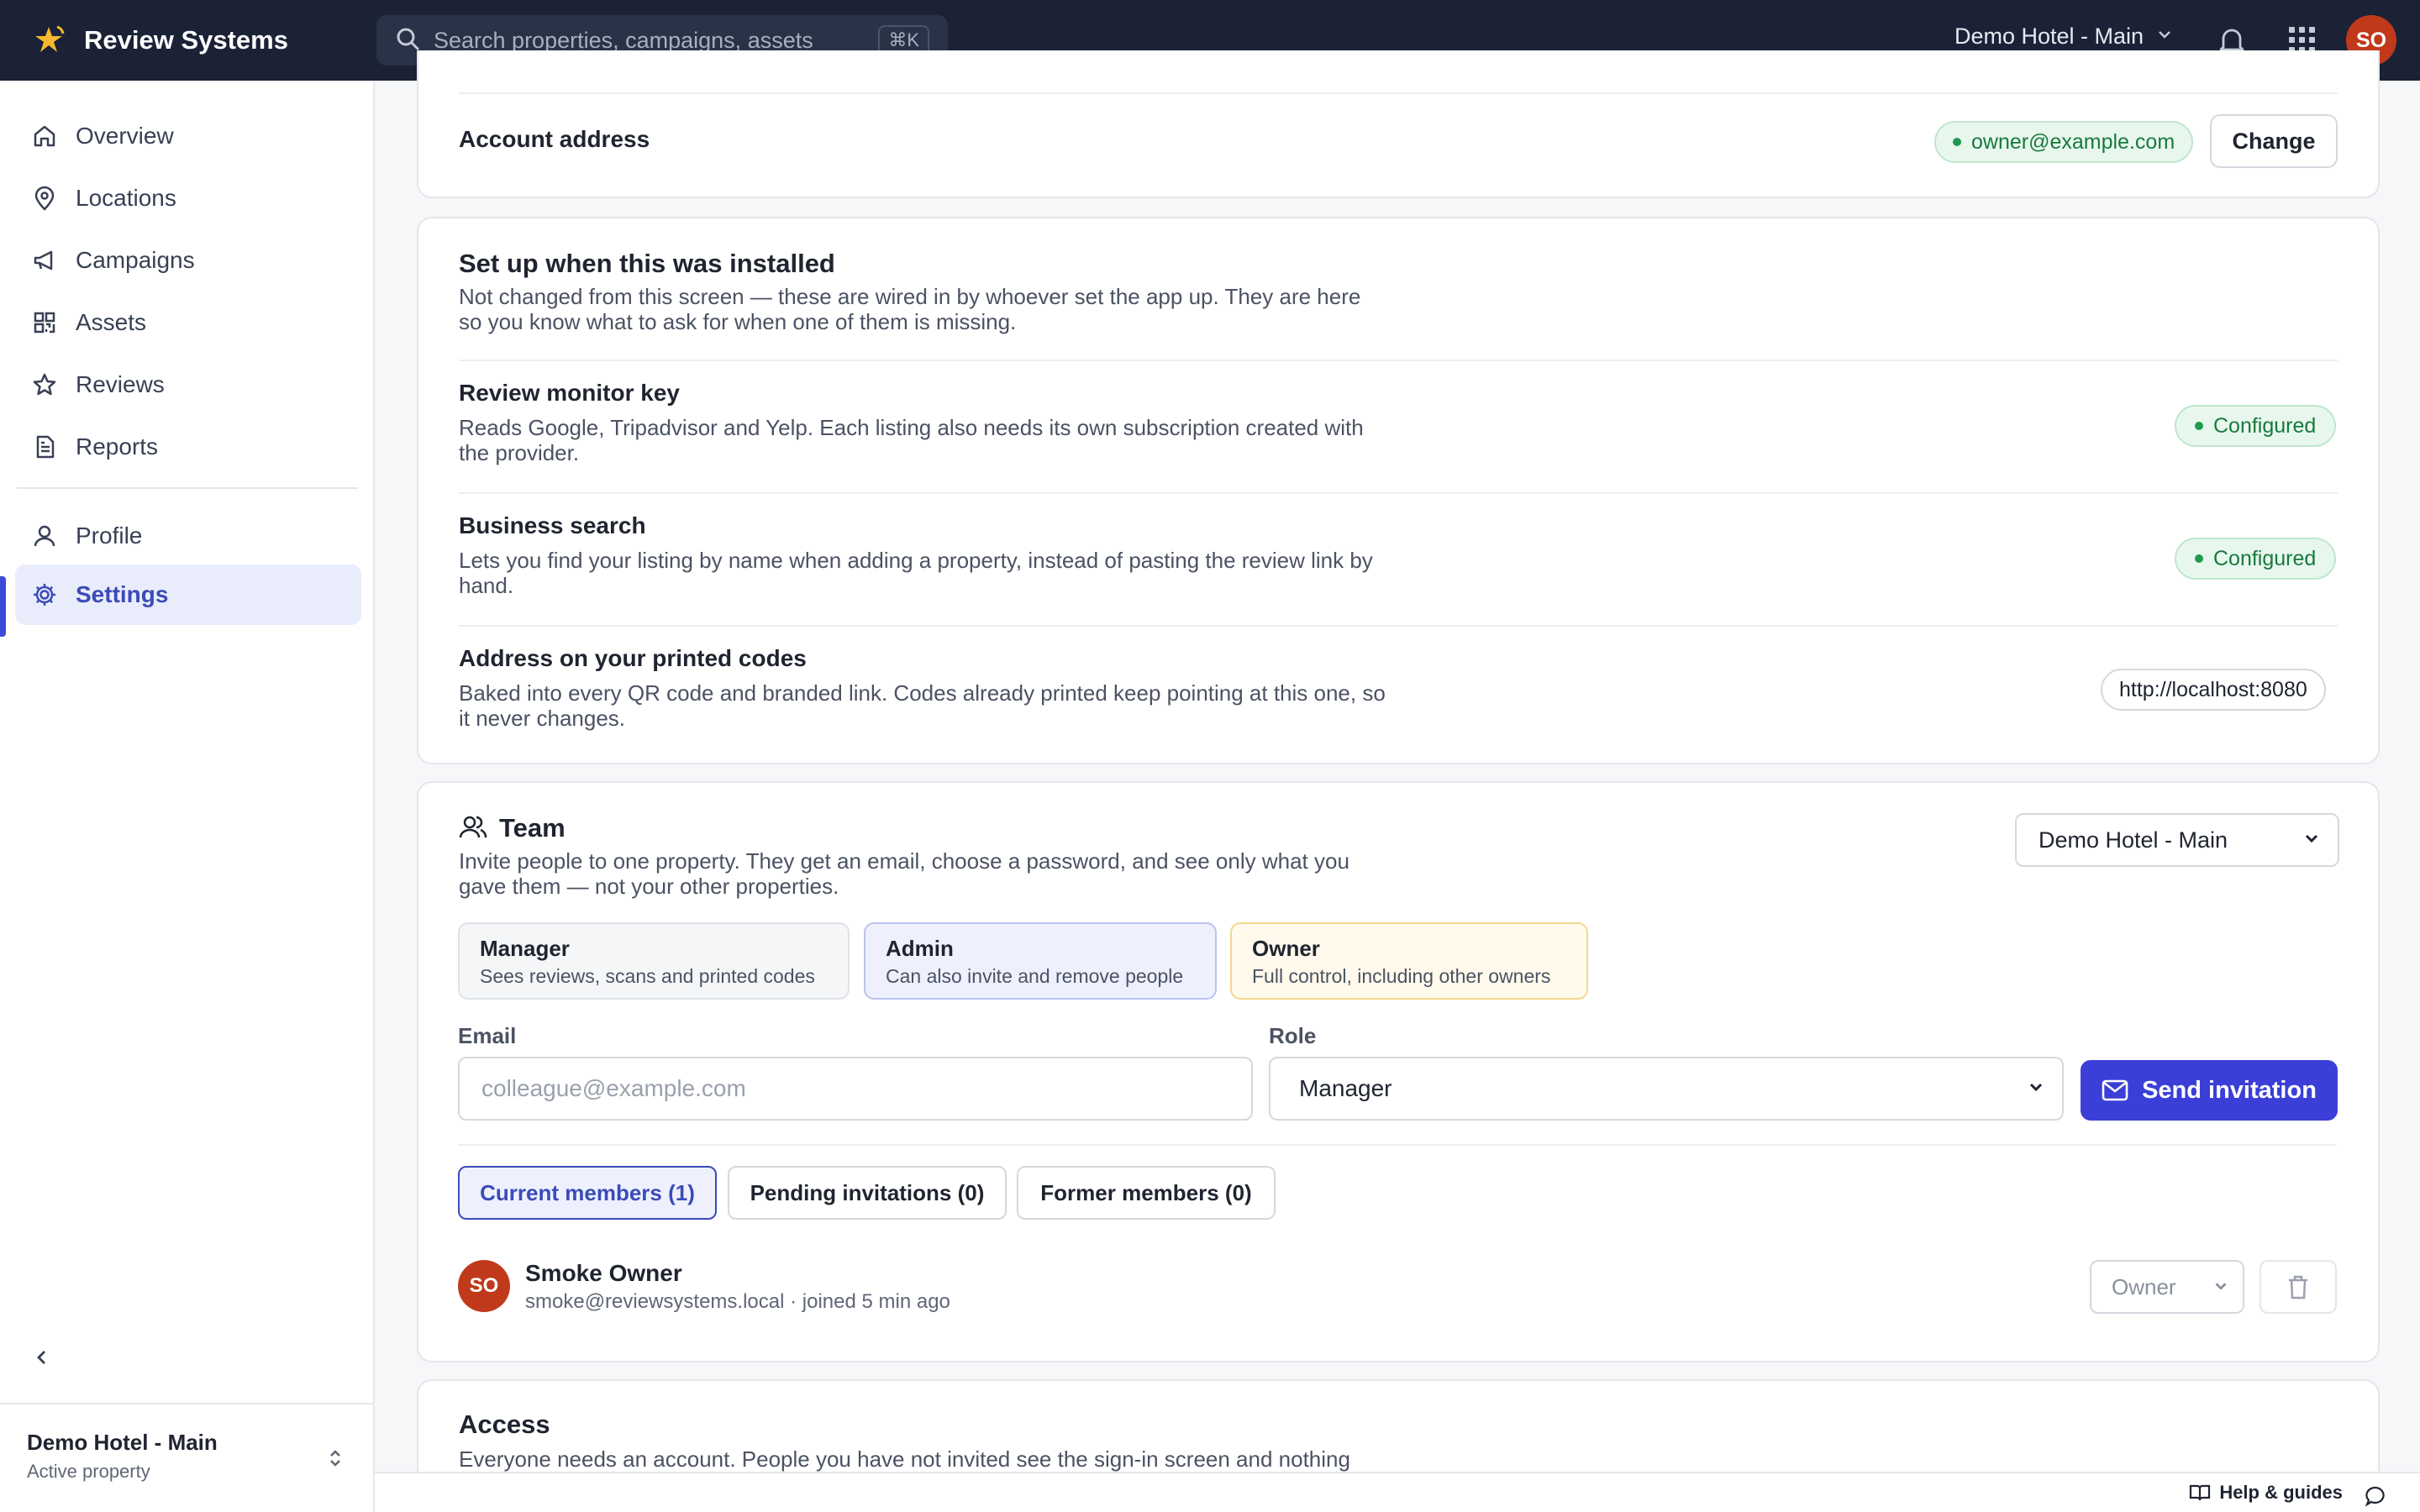 This screenshot has height=1512, width=2420. I want to click on help-bar: Help & guides, so click(1397, 1492).